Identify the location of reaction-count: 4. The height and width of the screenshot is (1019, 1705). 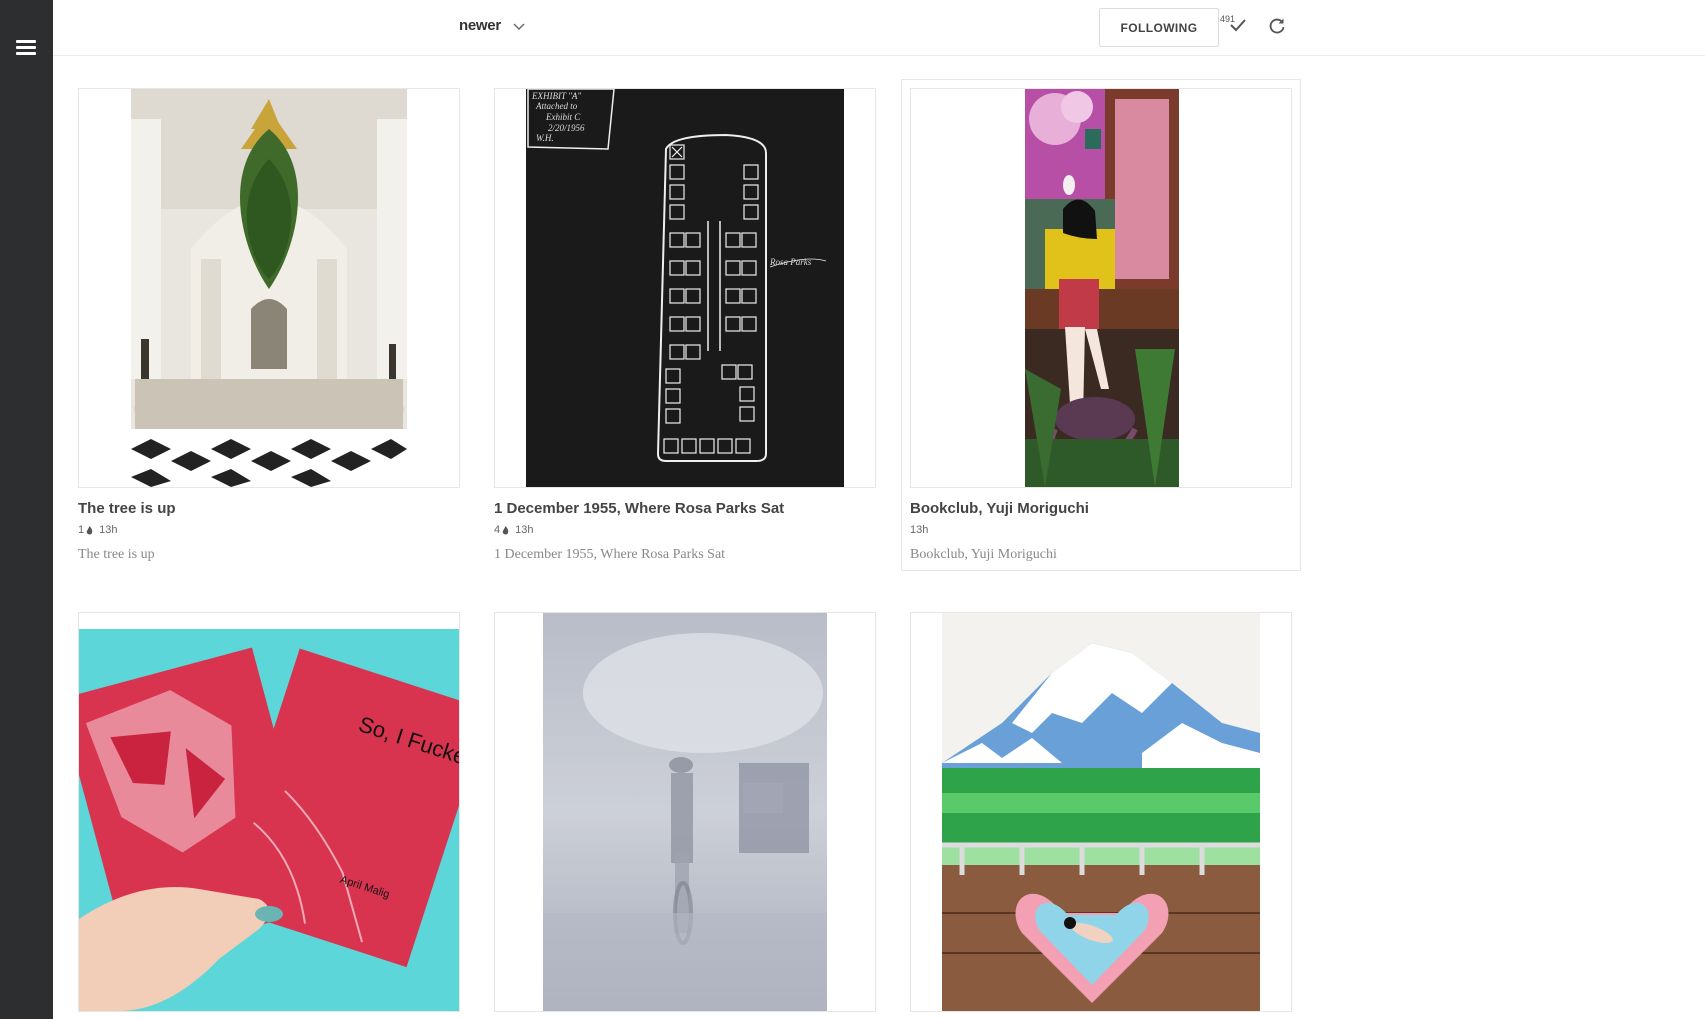
(497, 530).